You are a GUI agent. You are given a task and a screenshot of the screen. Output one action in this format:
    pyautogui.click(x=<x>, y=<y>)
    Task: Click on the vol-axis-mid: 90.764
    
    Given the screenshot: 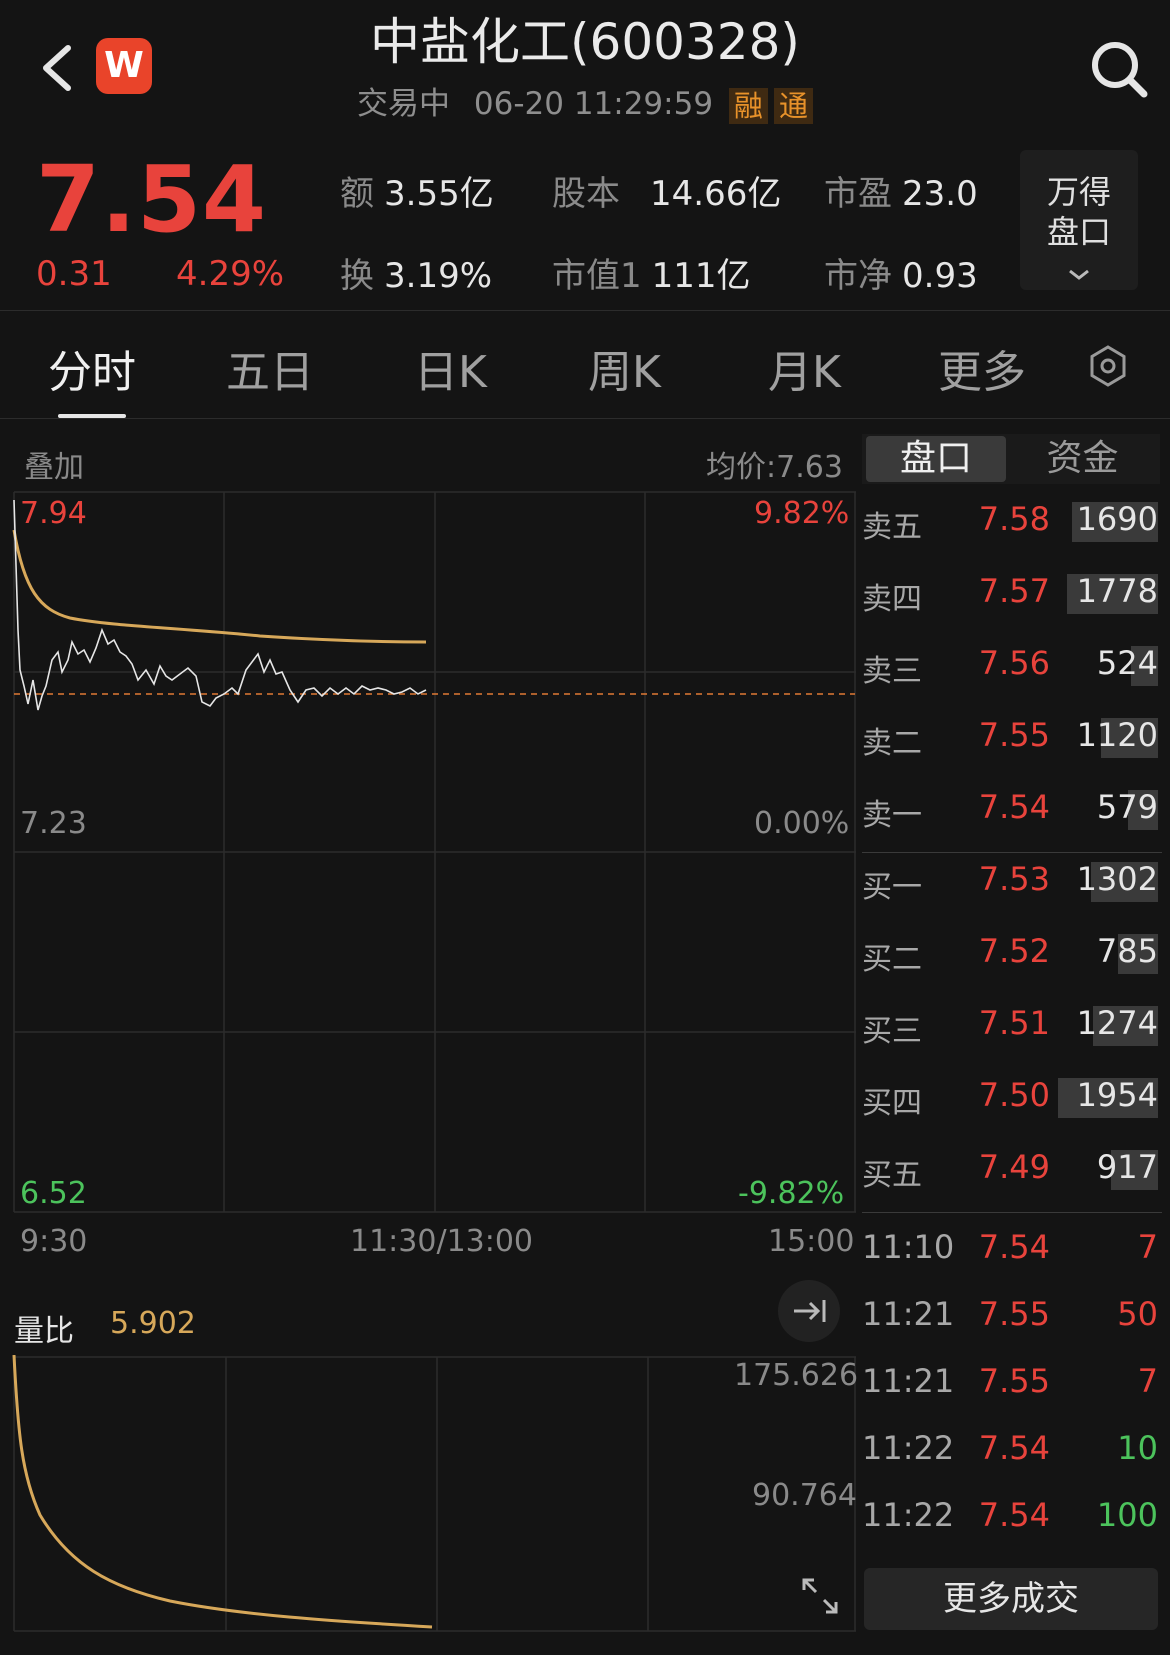 What is the action you would take?
    pyautogui.click(x=804, y=1495)
    